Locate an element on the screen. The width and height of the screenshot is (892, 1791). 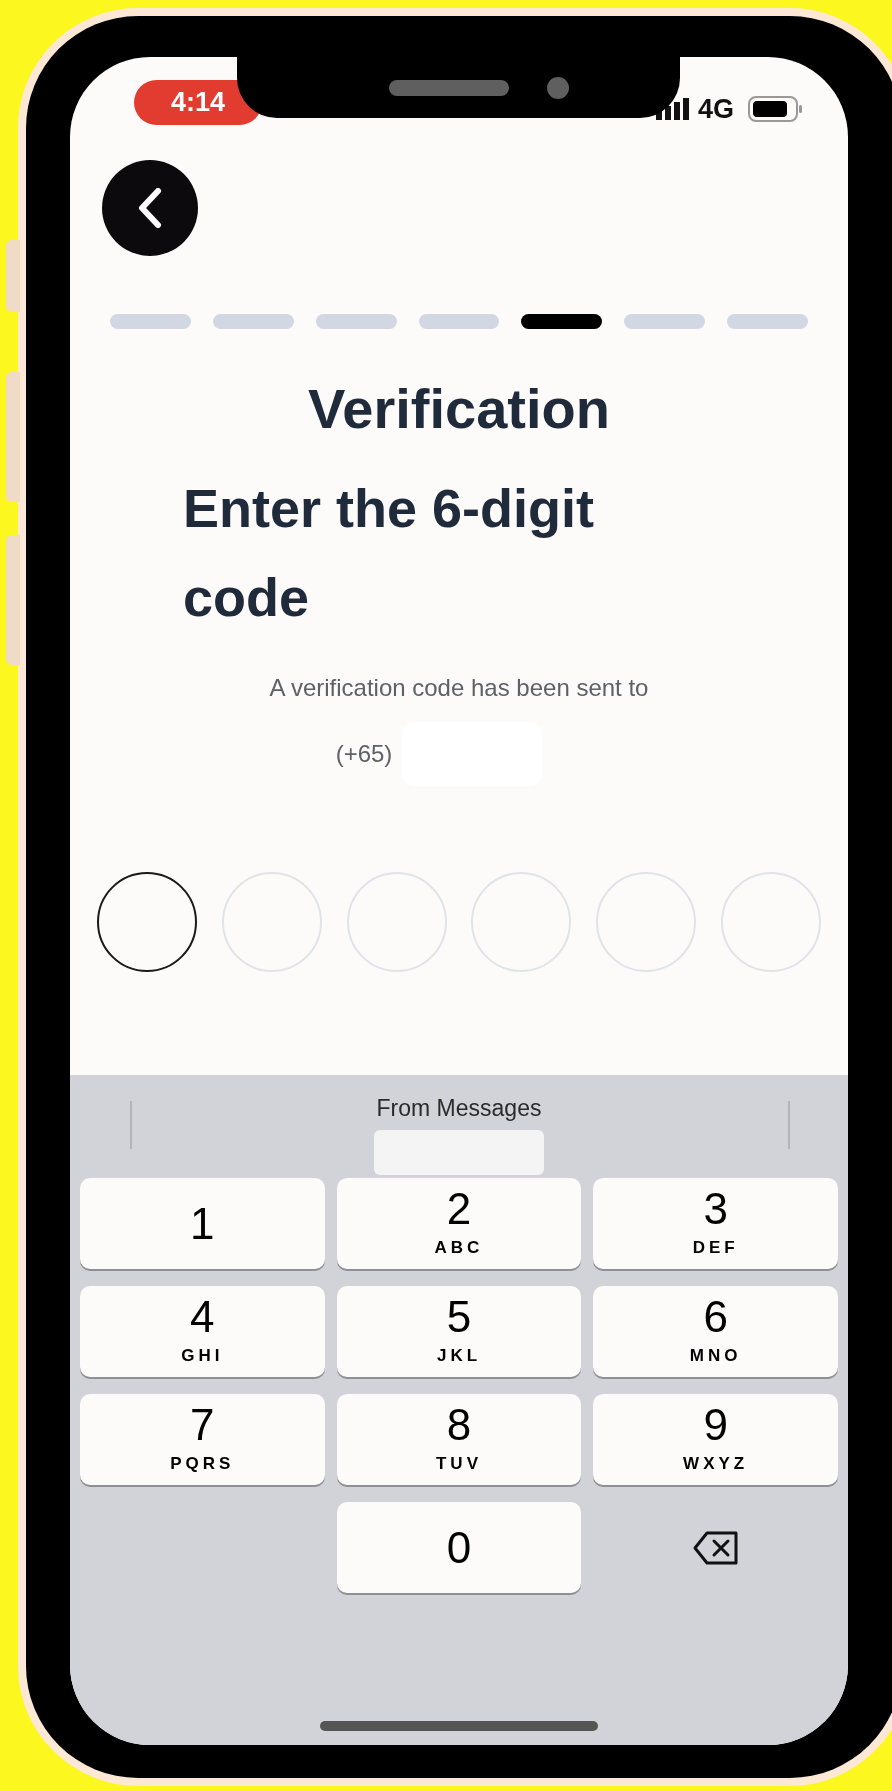
page-title: Verification is located at coordinates (459, 409).